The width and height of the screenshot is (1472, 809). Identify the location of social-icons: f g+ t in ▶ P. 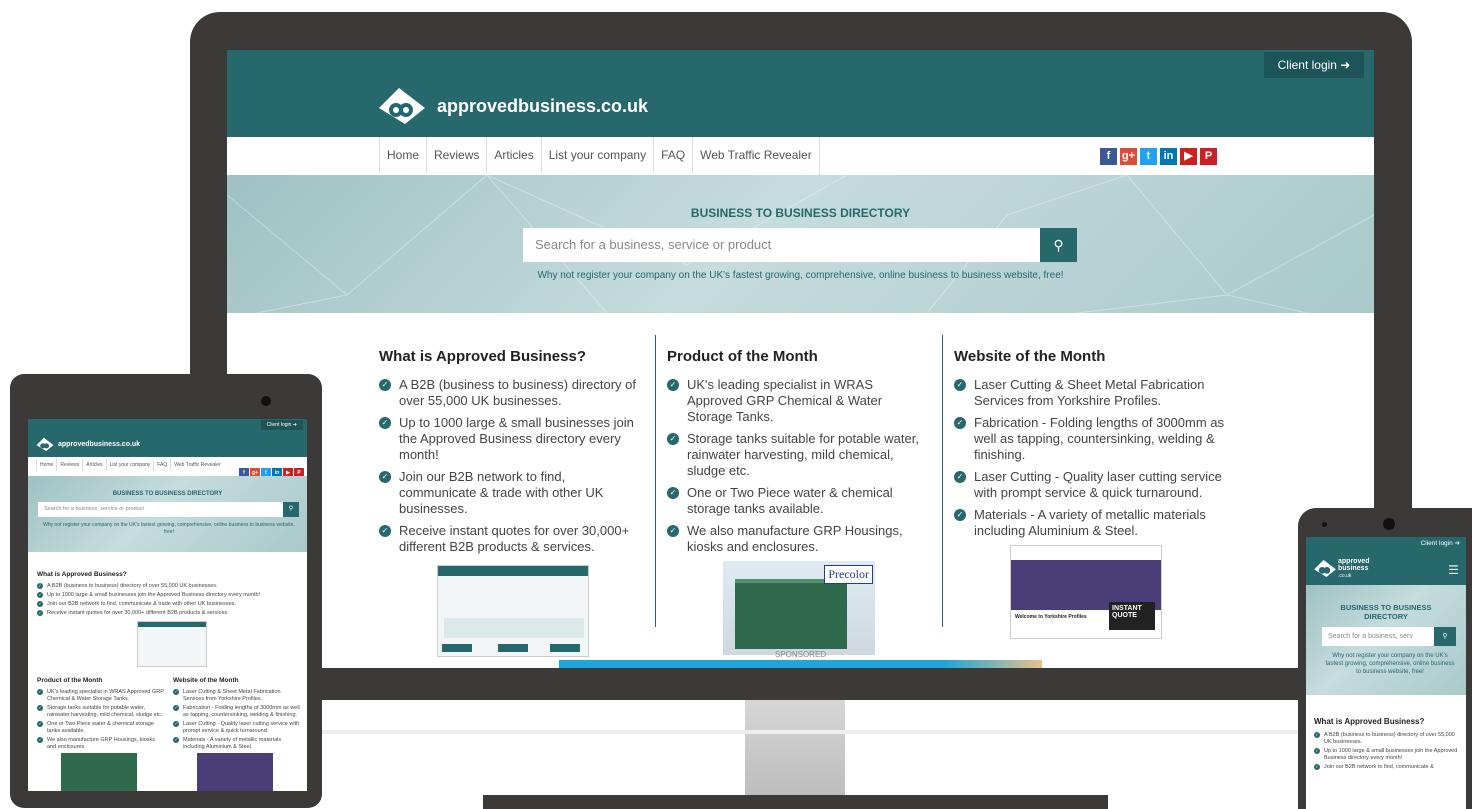
(1157, 155).